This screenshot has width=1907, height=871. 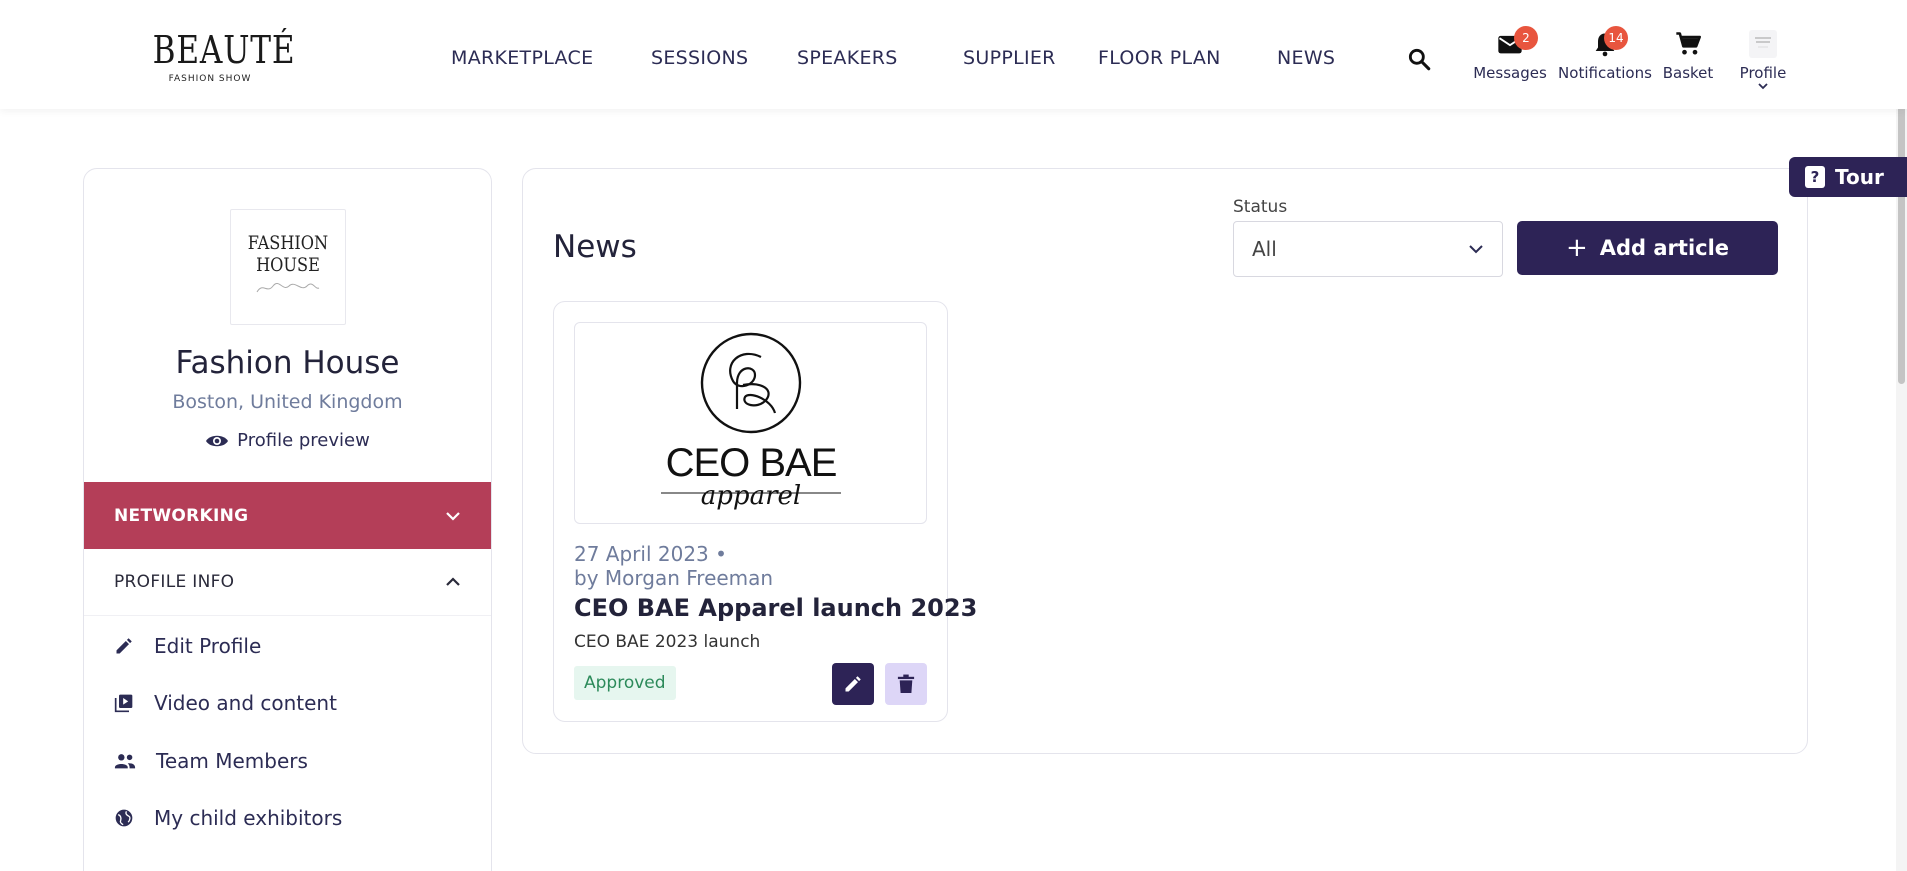 I want to click on edit-article-button, so click(x=853, y=684).